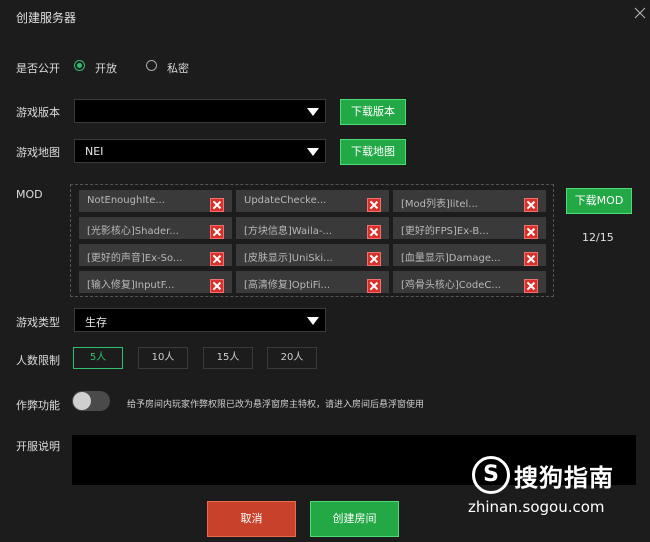 The image size is (650, 542). Describe the element at coordinates (373, 112) in the screenshot. I see `download-version-button: 下载版本` at that location.